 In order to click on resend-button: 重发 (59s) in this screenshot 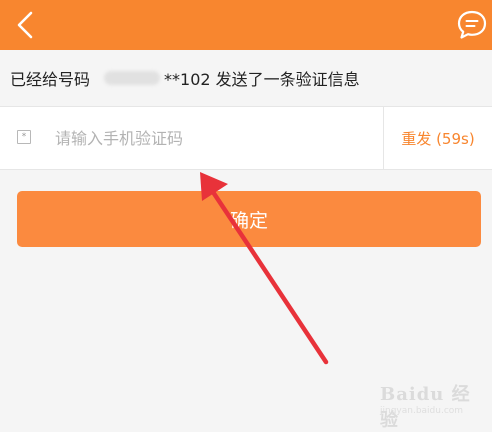, I will do `click(438, 138)`.